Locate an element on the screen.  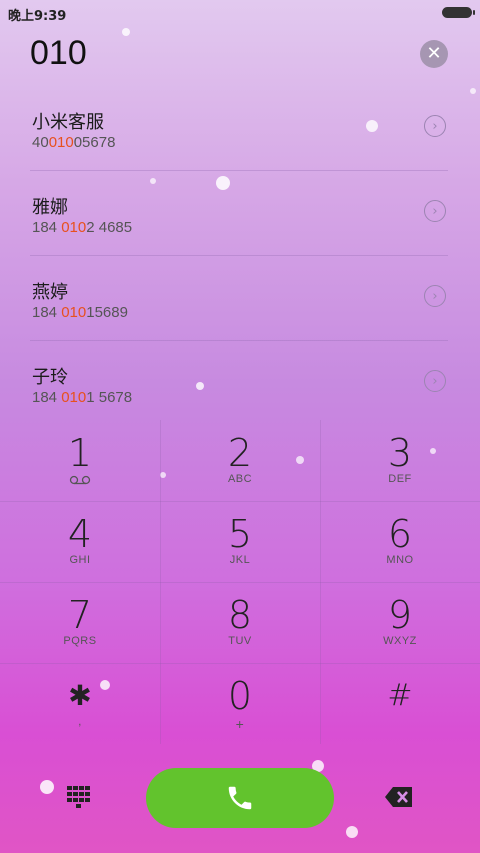
key-5: 5 JKL is located at coordinates (240, 541).